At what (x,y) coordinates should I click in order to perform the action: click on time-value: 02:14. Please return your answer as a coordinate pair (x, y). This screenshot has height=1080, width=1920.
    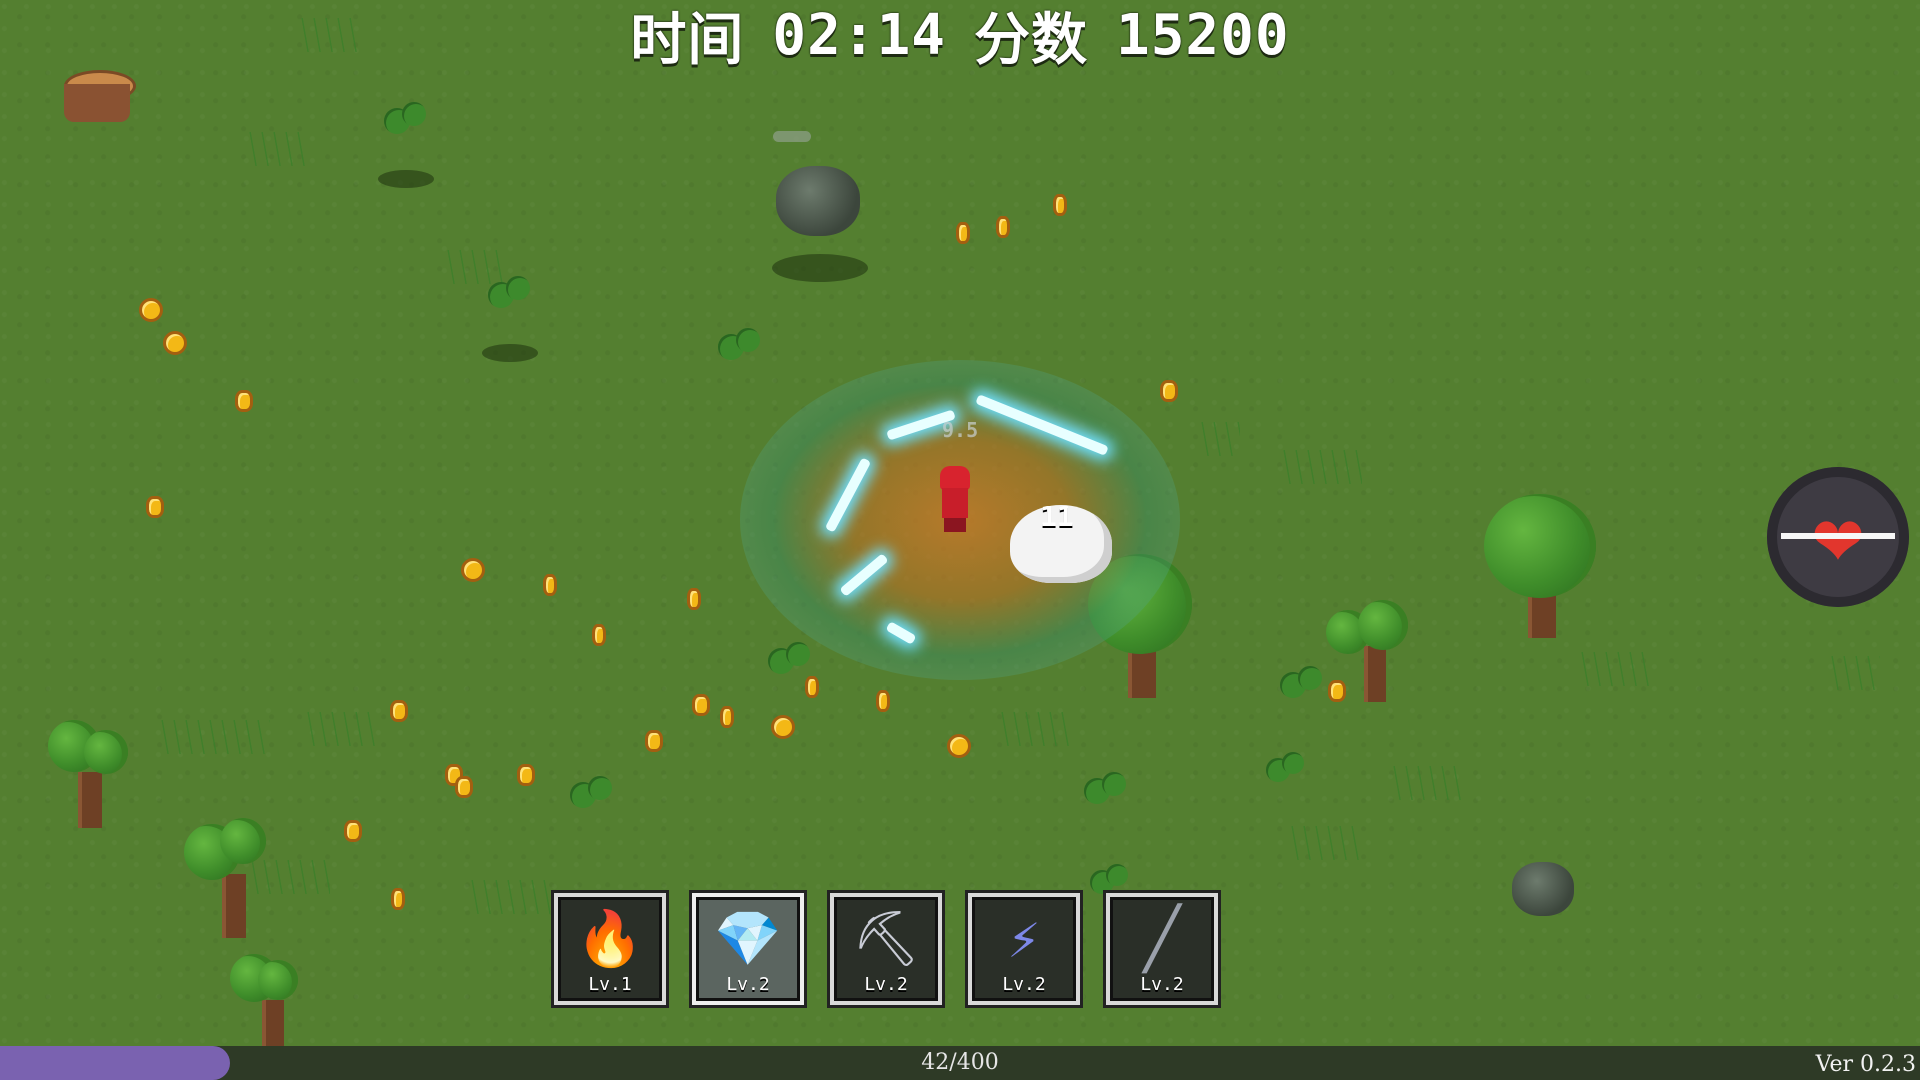
    Looking at the image, I should click on (859, 35).